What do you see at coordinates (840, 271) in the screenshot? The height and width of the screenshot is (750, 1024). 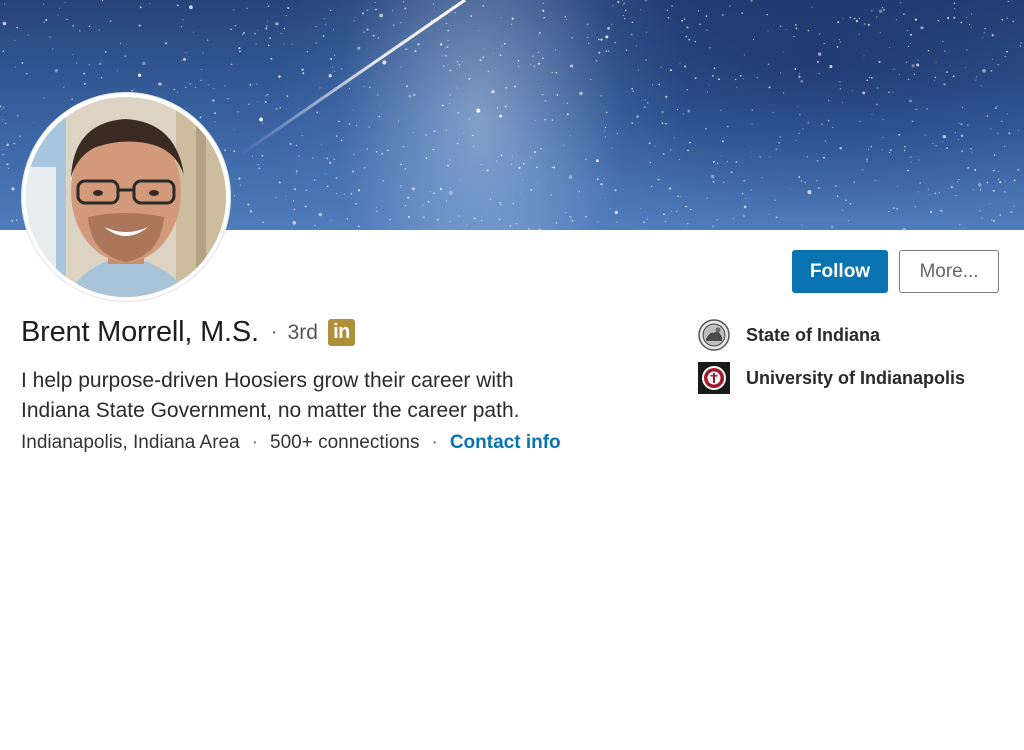 I see `follow-button: Follow` at bounding box center [840, 271].